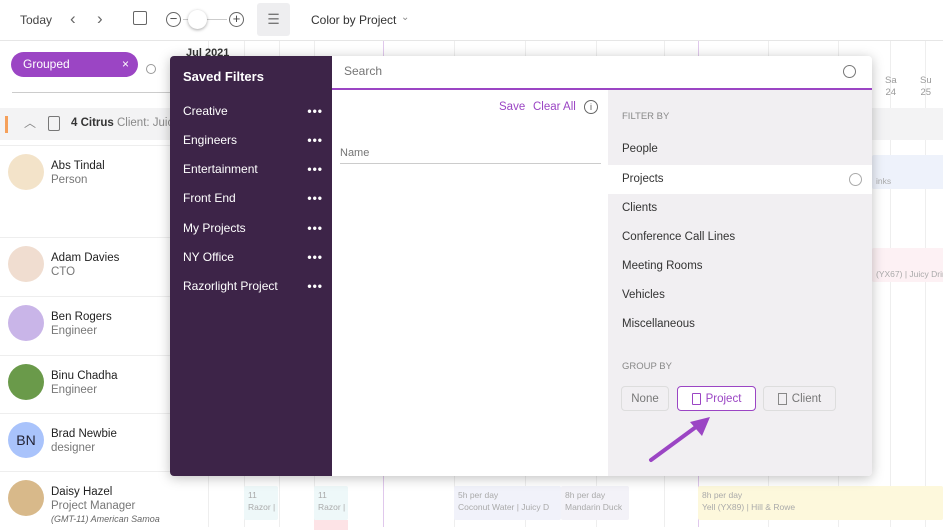 The height and width of the screenshot is (531, 943). What do you see at coordinates (253, 228) in the screenshot?
I see `saved-filter-item: My Projects •••` at bounding box center [253, 228].